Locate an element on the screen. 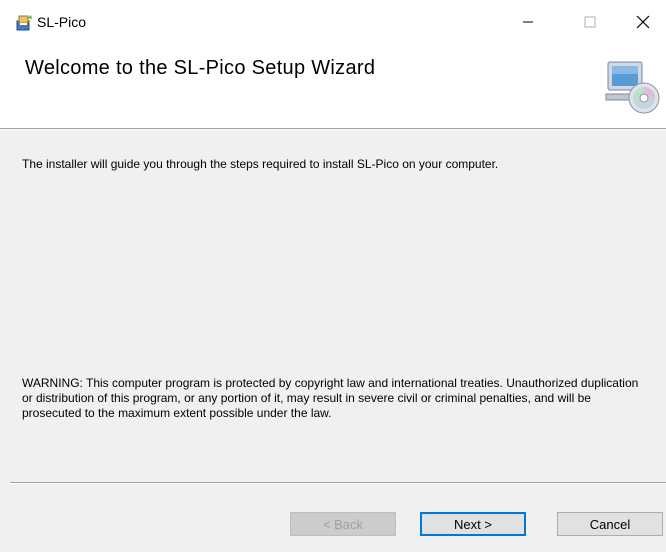  next-button: Next > is located at coordinates (473, 524).